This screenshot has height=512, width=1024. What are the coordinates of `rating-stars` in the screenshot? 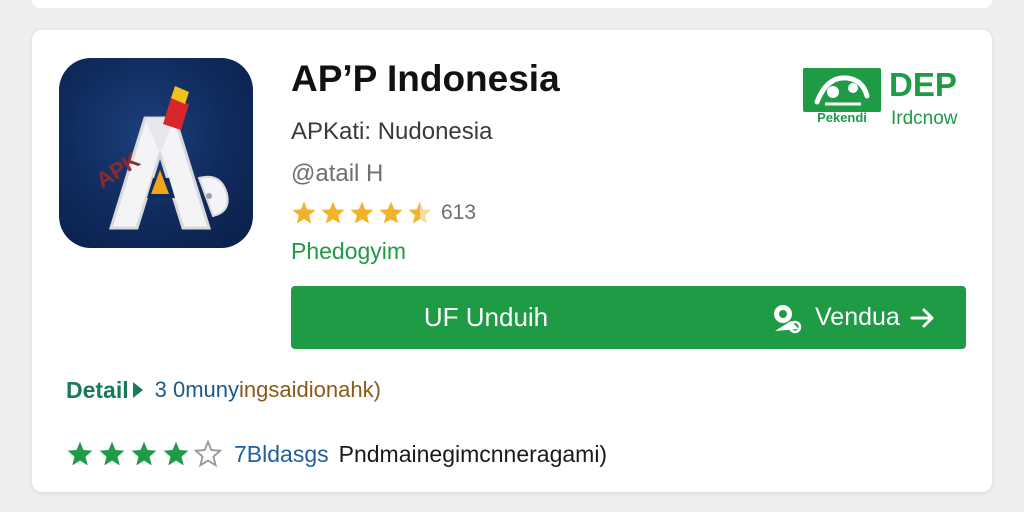 It's located at (362, 213).